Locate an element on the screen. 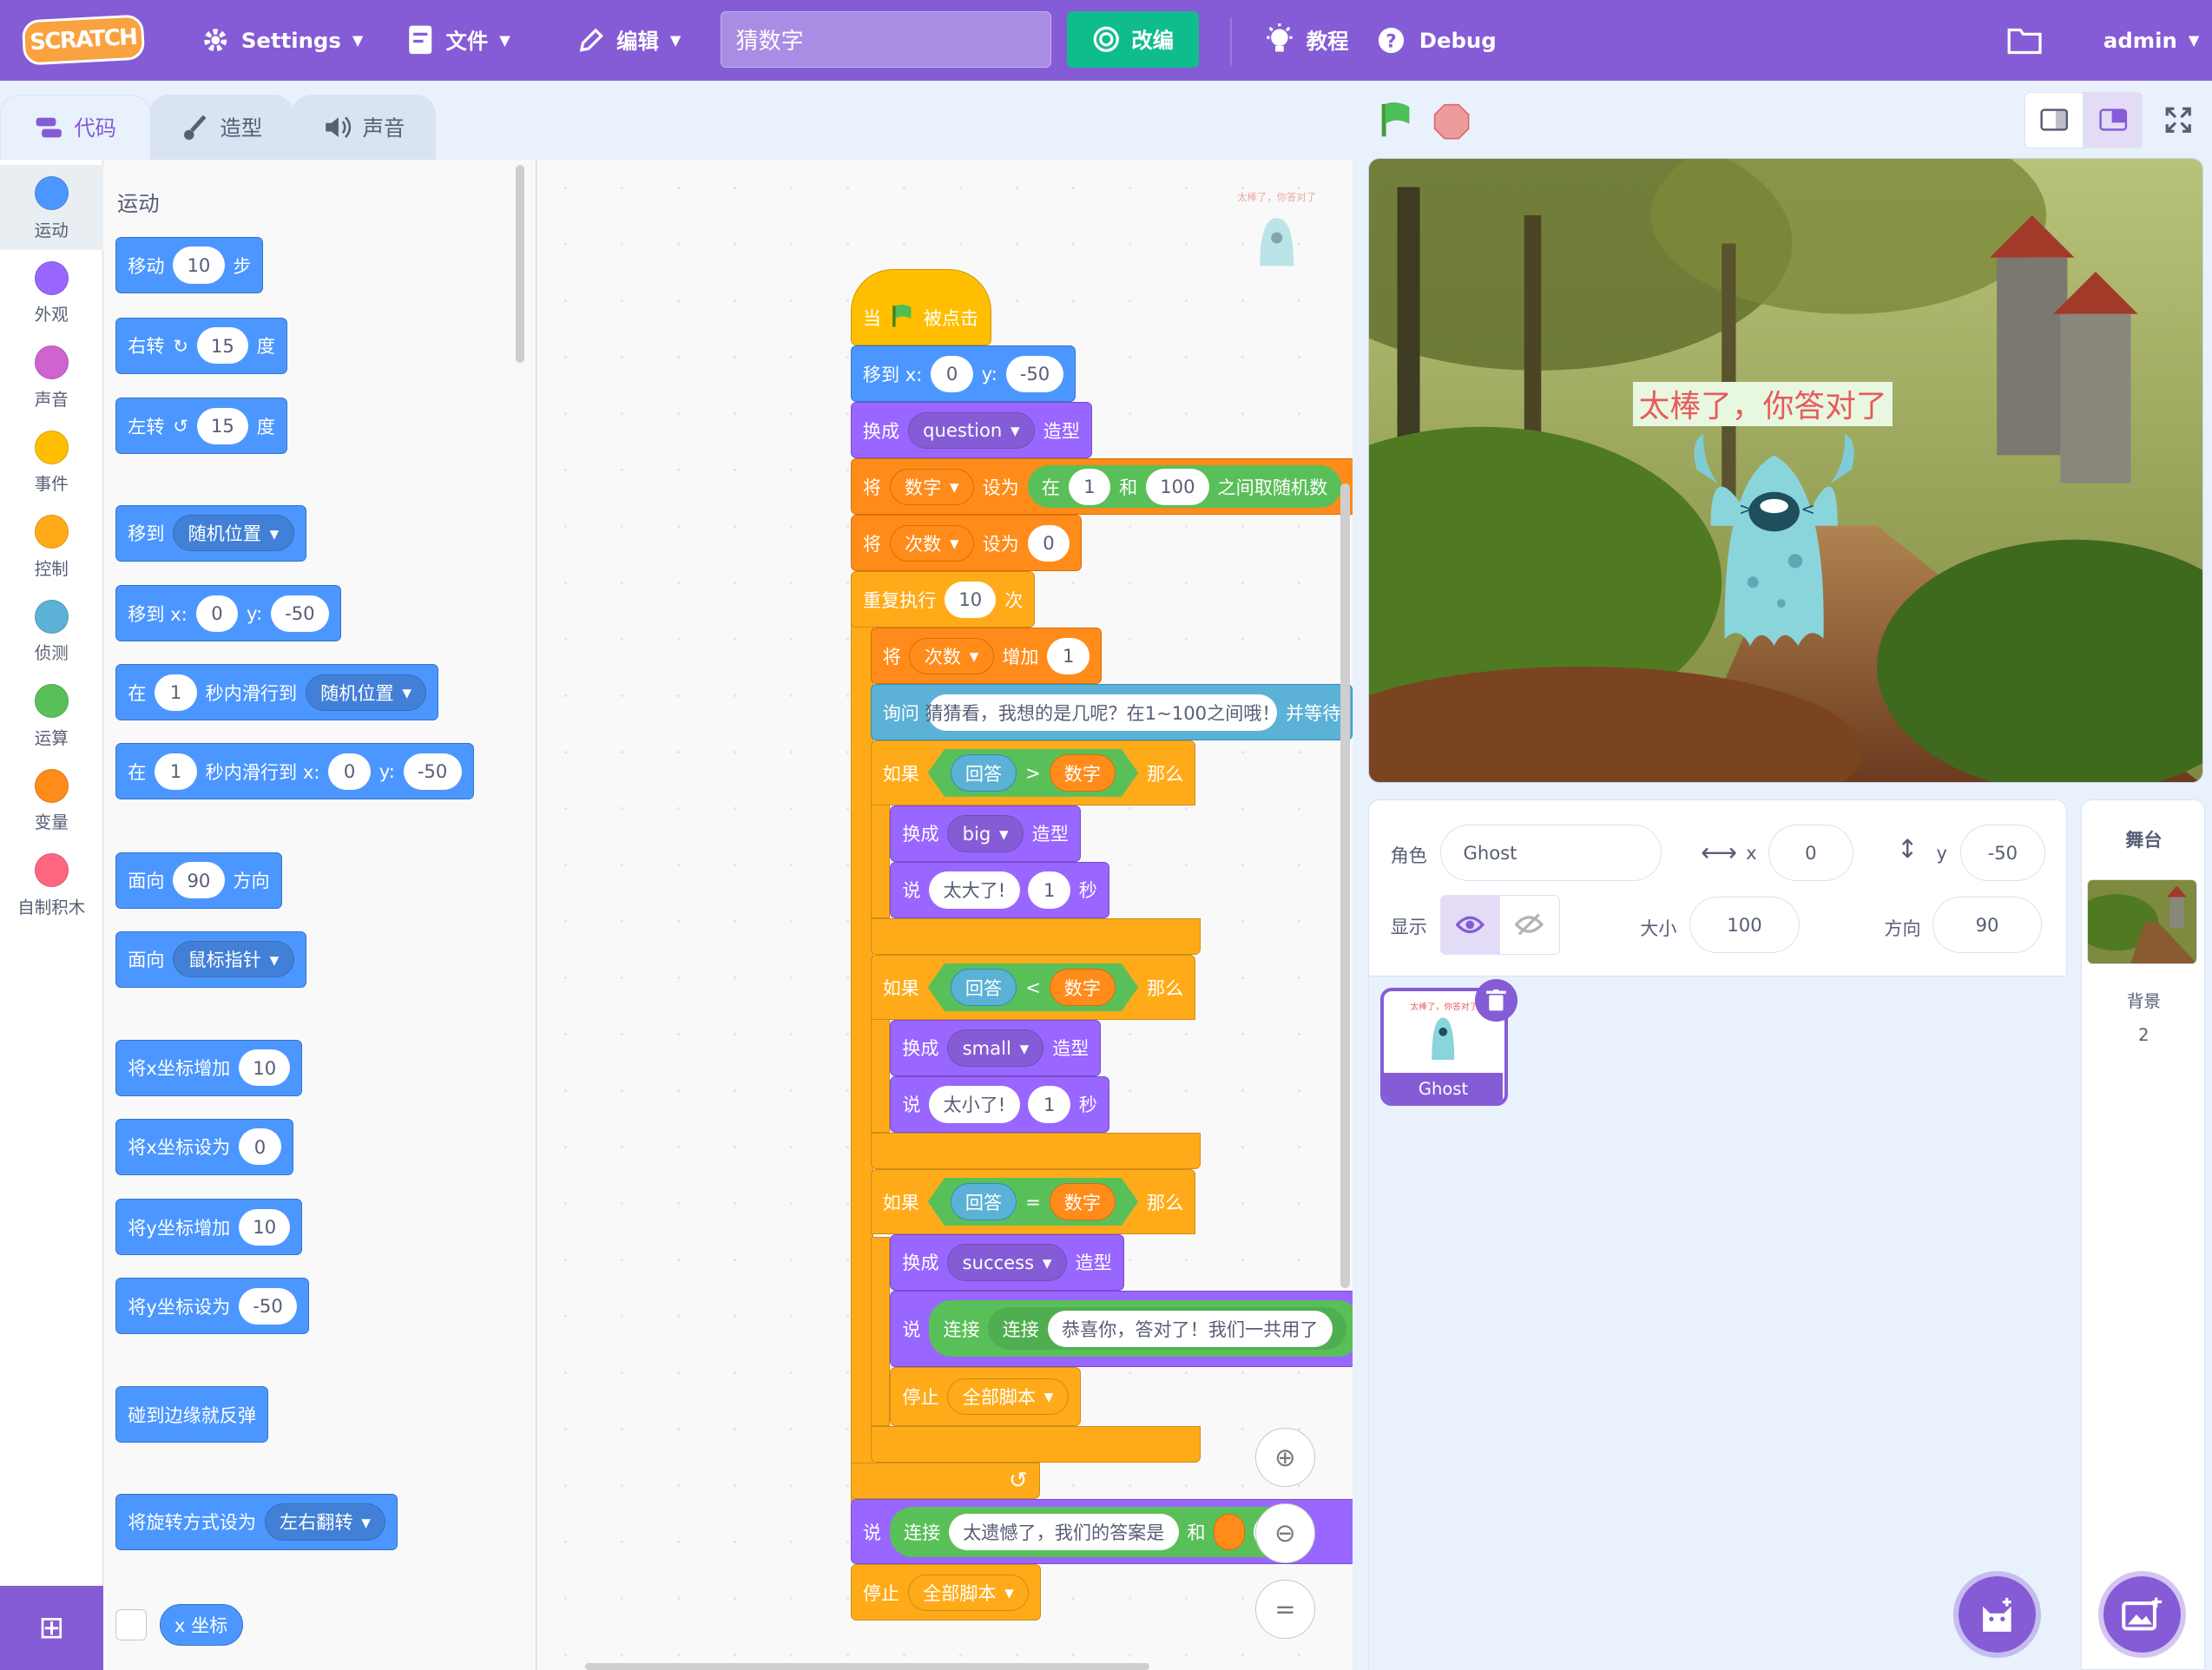 The height and width of the screenshot is (1670, 2212). block-input: 猜猜看，我想的是几呢？在1~100之间哦！ is located at coordinates (1102, 712).